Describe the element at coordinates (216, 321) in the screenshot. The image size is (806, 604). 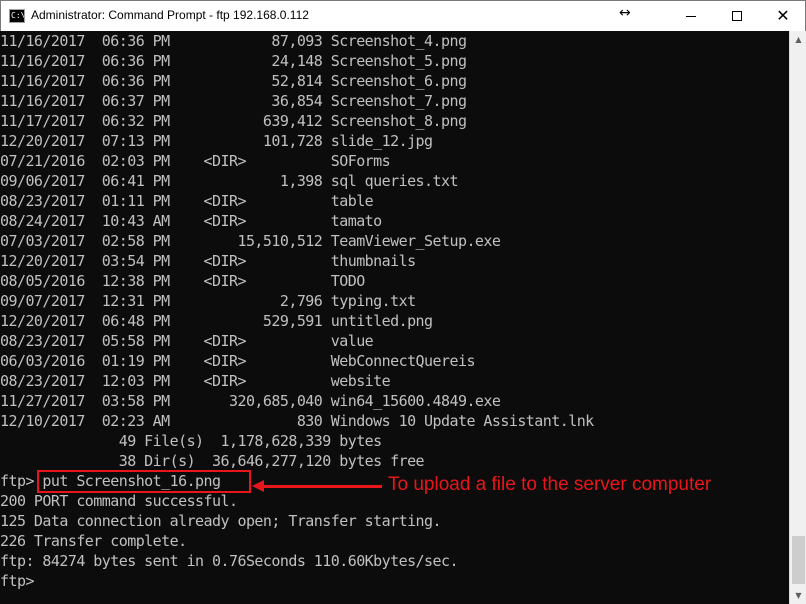
I see `console-line: 12/20/2017 06:48 PM 529,591 untitled.png` at that location.